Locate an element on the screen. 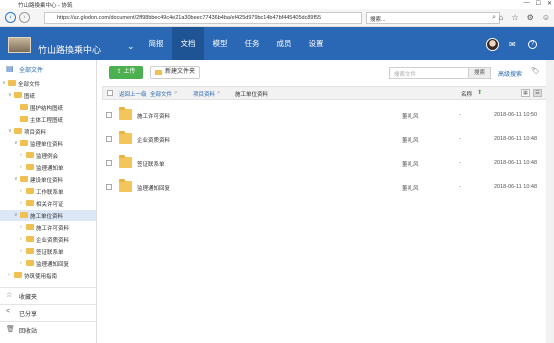 The image size is (554, 343). advanced-search-link: 高级搜索 is located at coordinates (510, 73).